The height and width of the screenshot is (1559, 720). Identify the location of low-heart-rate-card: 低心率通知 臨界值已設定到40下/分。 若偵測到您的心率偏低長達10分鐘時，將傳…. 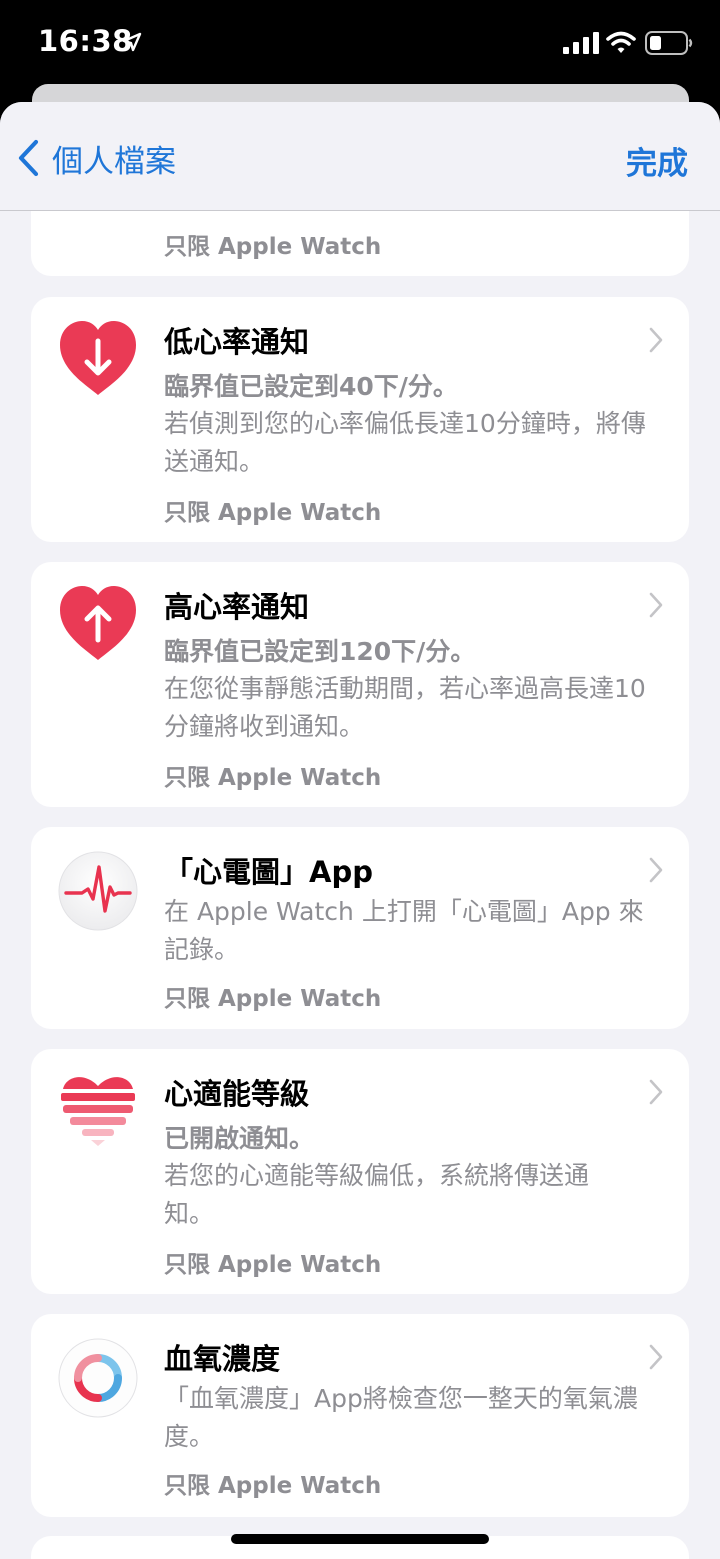
(360, 419).